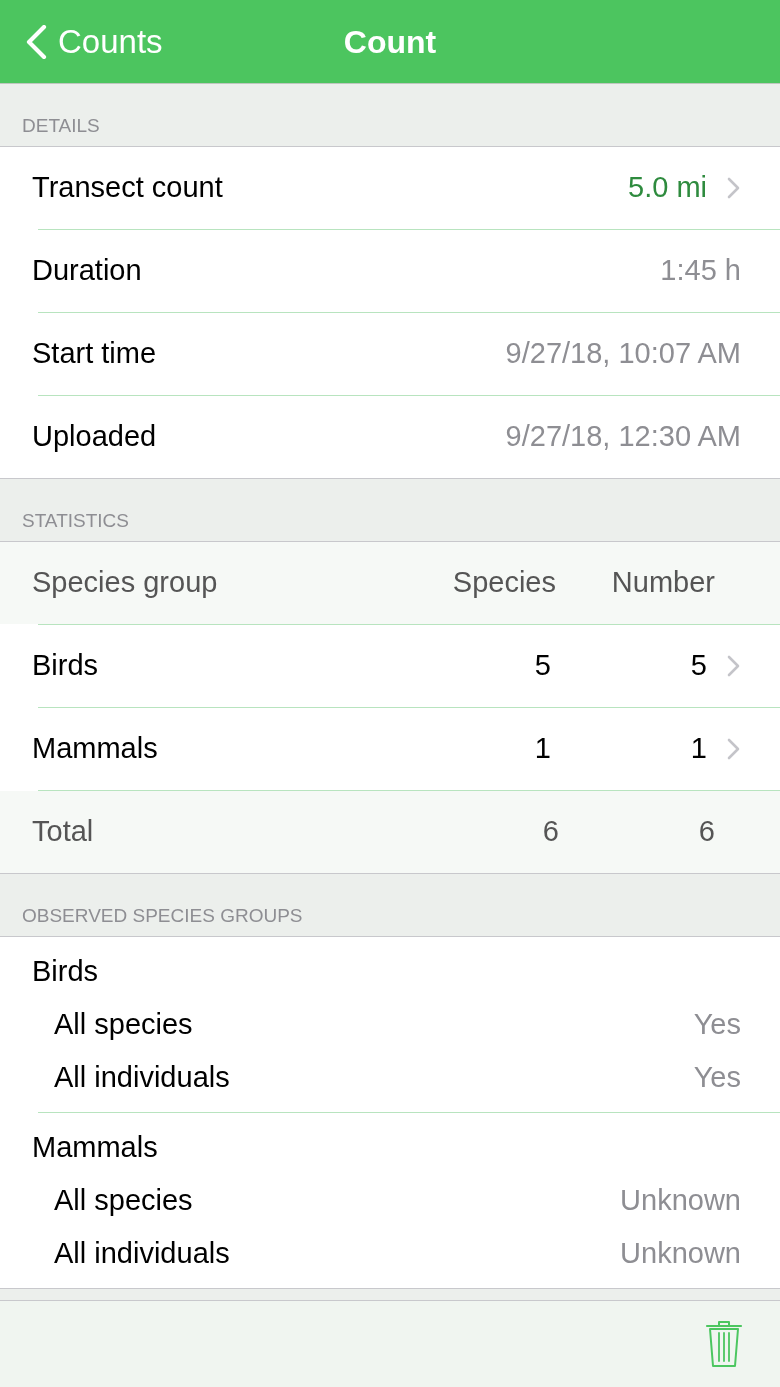 The image size is (780, 1387). Describe the element at coordinates (95, 1147) in the screenshot. I see `group-name: Mammals` at that location.